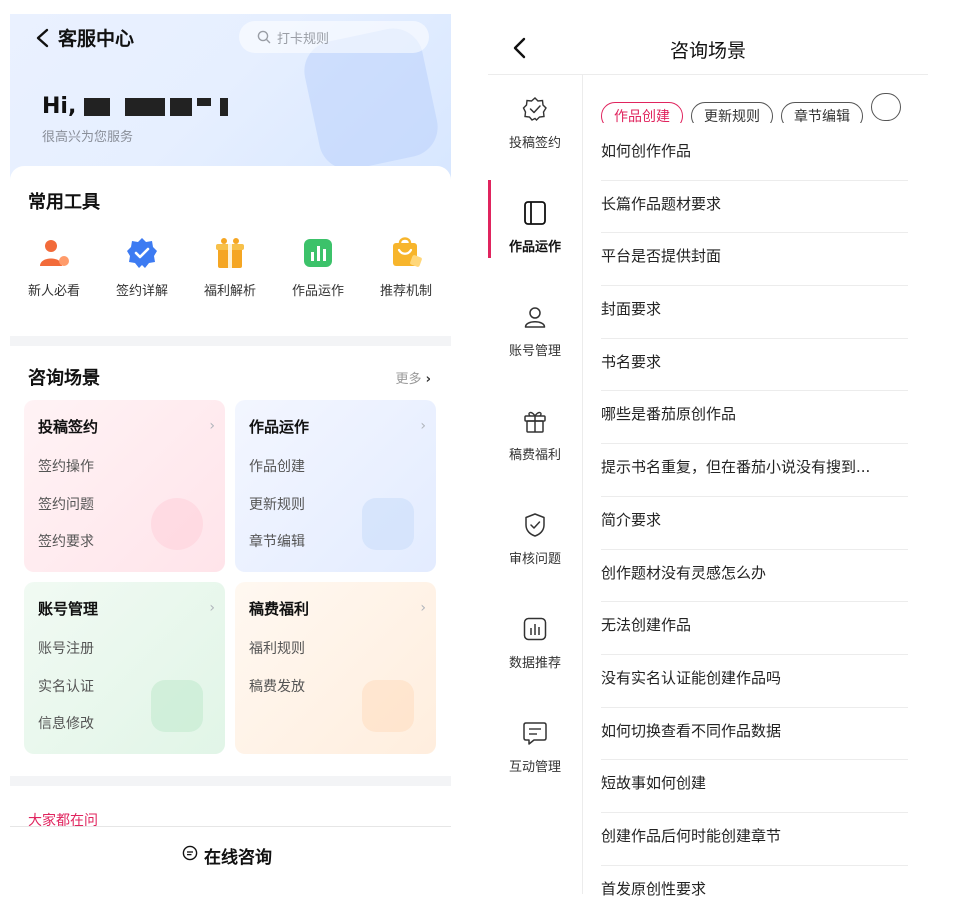 The height and width of the screenshot is (917, 978). I want to click on tool-works-operation: 作品运作, so click(318, 267).